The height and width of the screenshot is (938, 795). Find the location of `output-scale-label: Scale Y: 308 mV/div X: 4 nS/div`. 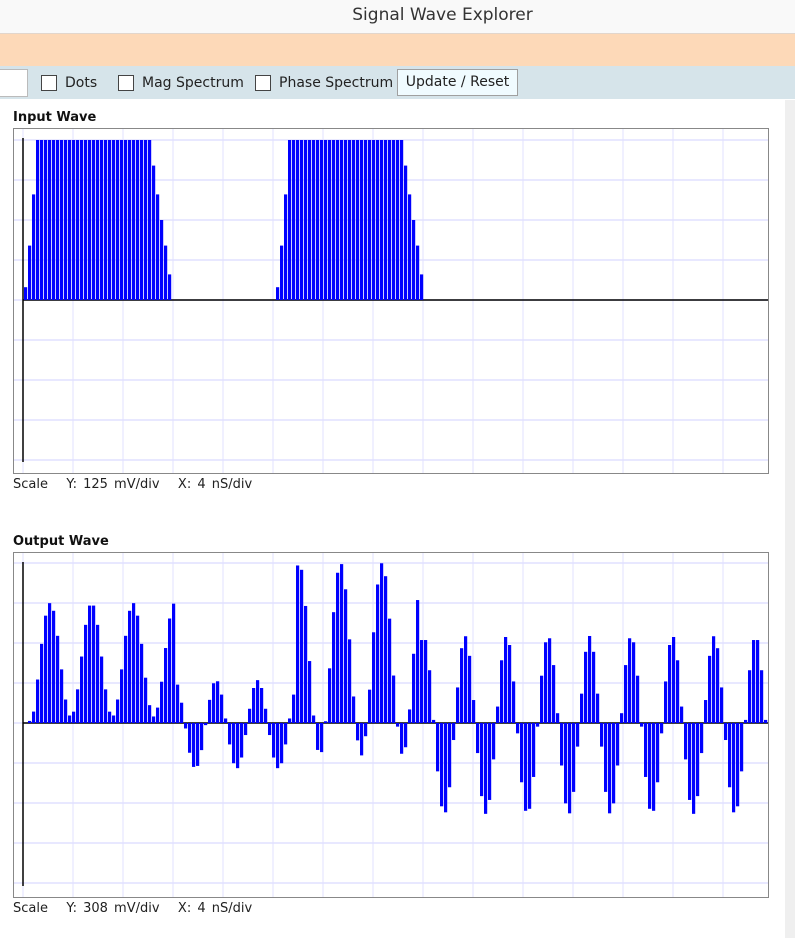

output-scale-label: Scale Y: 308 mV/div X: 4 nS/div is located at coordinates (133, 908).